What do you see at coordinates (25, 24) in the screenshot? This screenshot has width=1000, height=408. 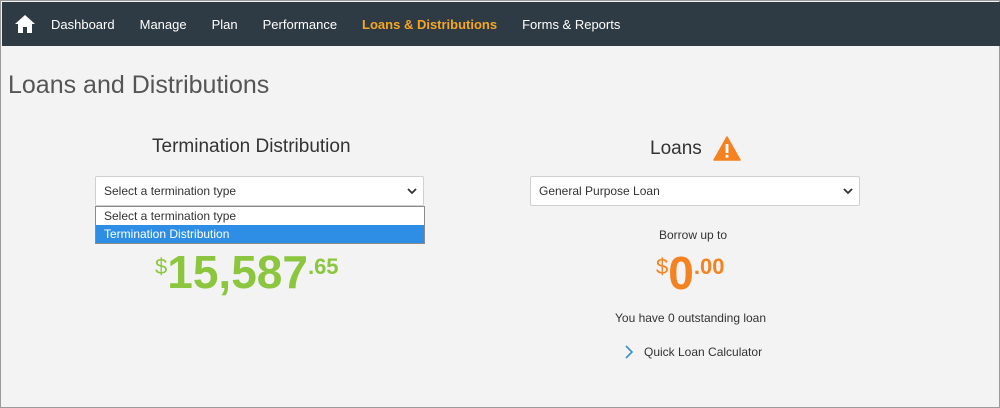 I see `home-icon` at bounding box center [25, 24].